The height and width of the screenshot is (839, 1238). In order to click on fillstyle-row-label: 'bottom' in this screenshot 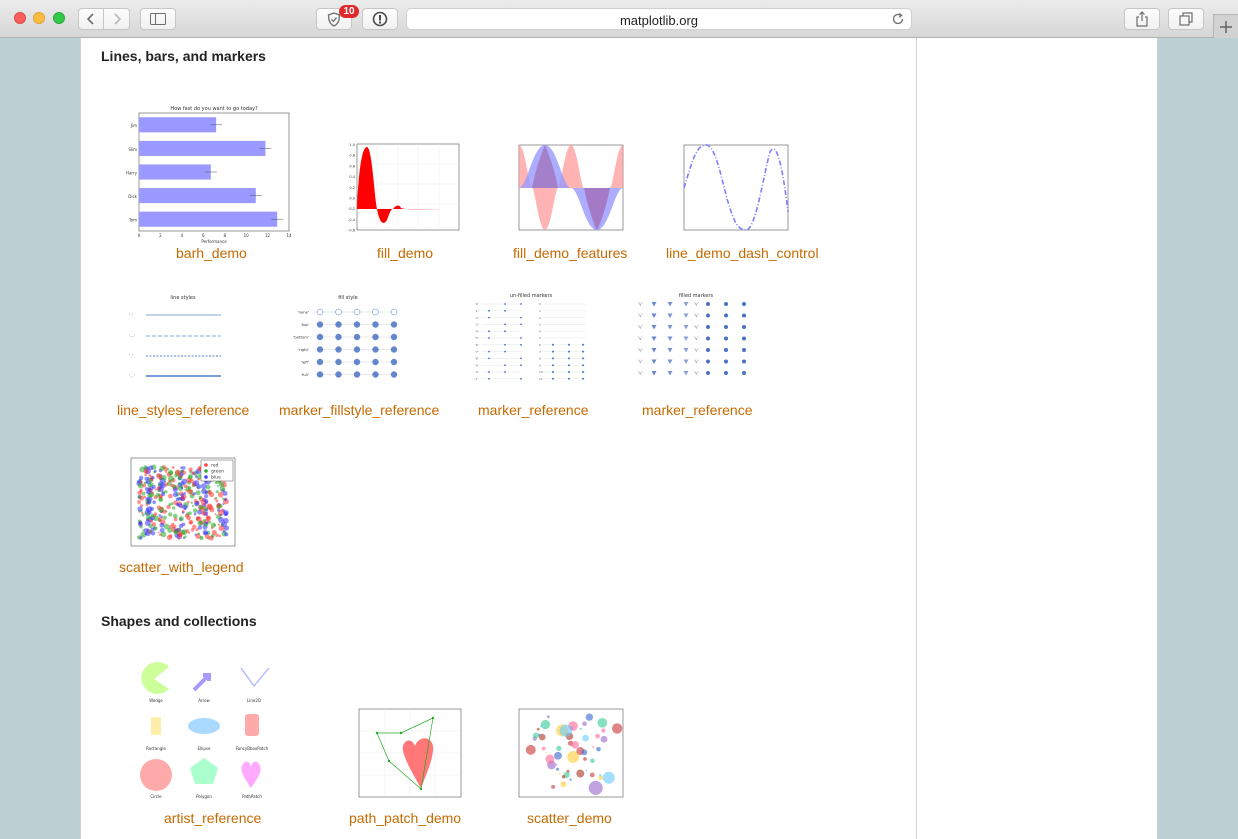, I will do `click(301, 337)`.